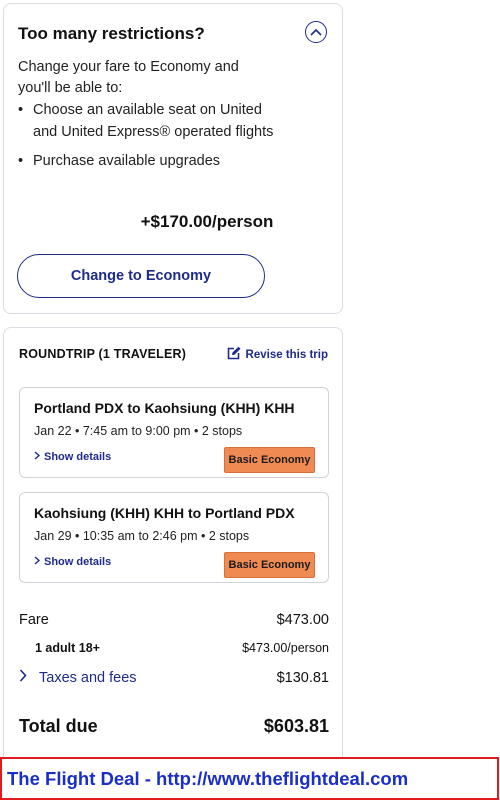  What do you see at coordinates (207, 221) in the screenshot?
I see `upsell-price: +$170.00/person` at bounding box center [207, 221].